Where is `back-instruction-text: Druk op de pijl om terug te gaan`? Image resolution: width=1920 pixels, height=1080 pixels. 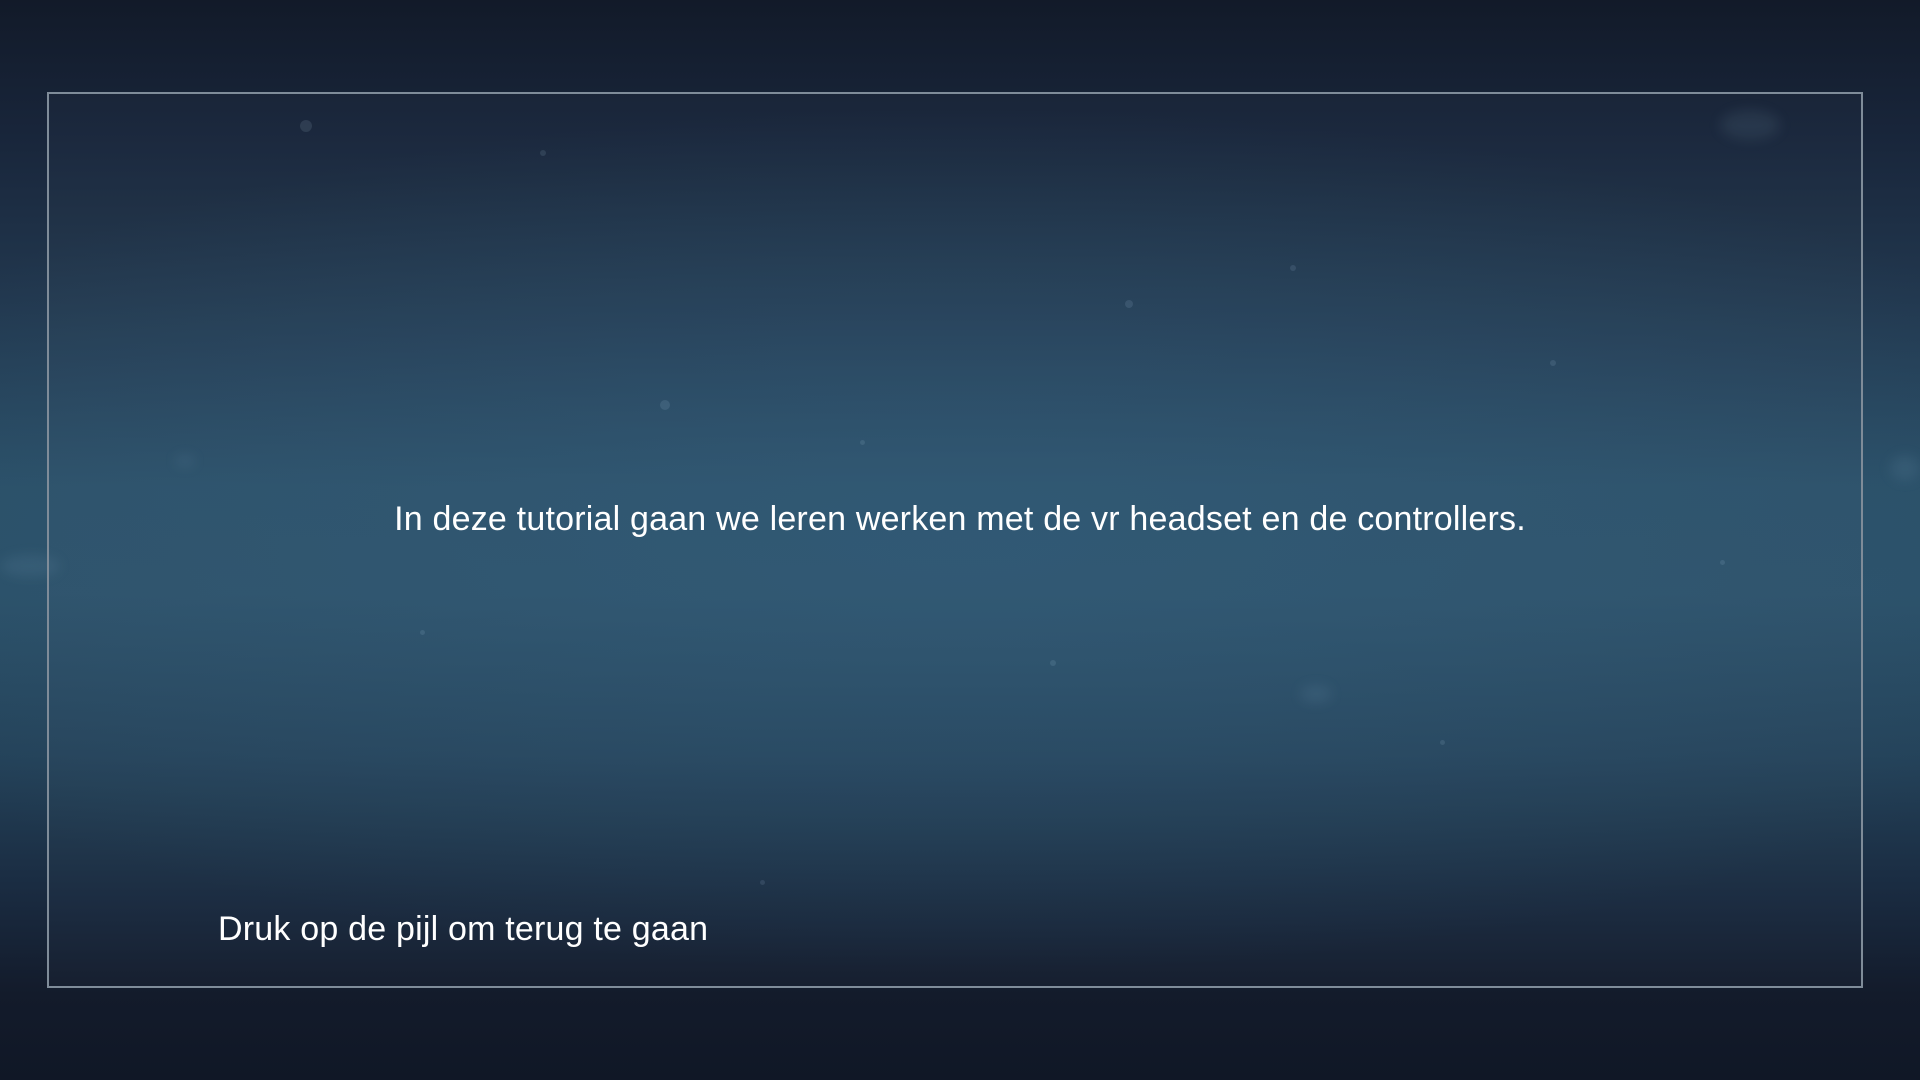 back-instruction-text: Druk op de pijl om terug te gaan is located at coordinates (463, 929).